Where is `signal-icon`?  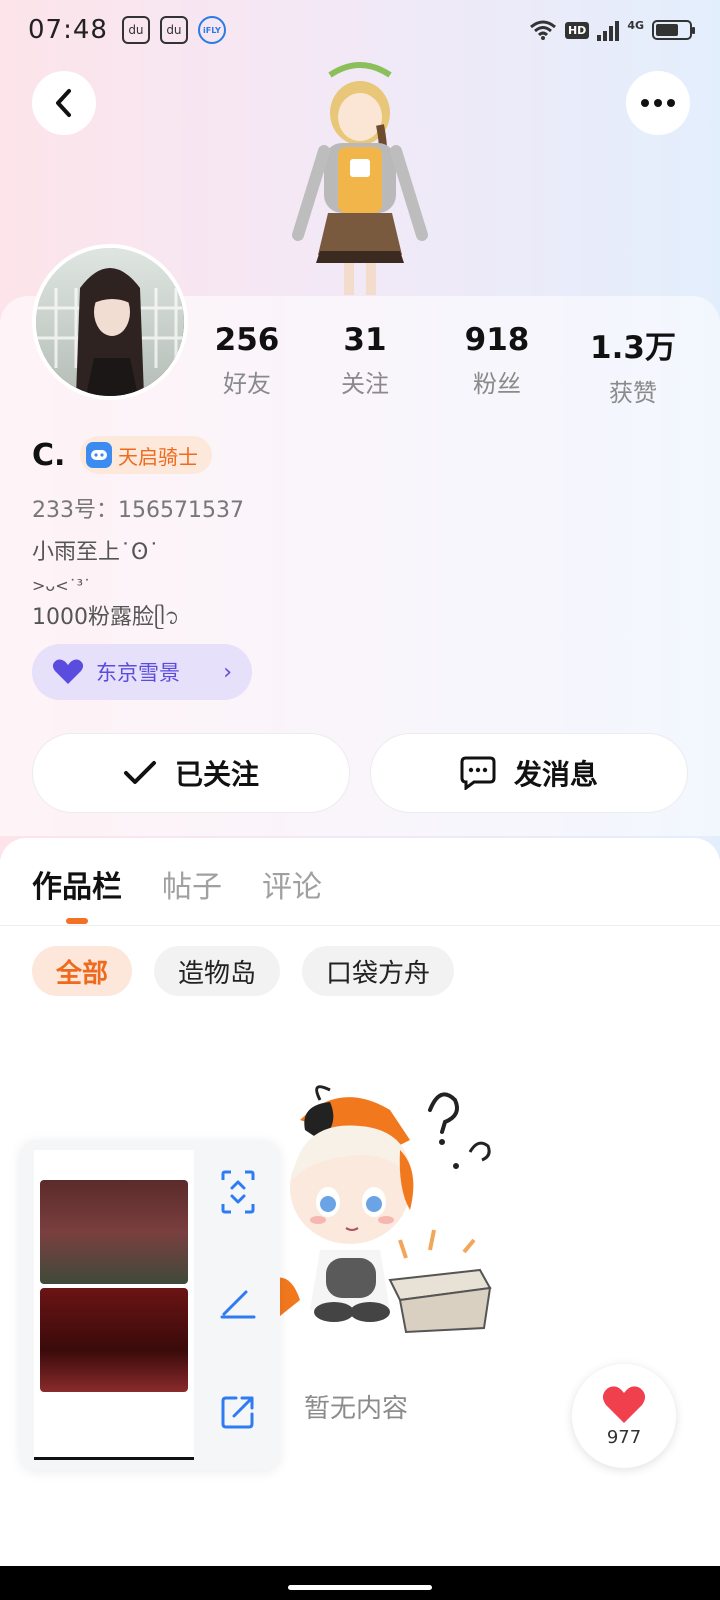
signal-icon is located at coordinates (608, 30).